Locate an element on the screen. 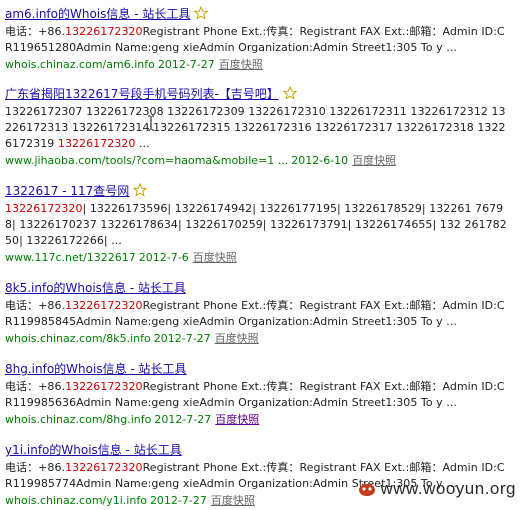  result-date: 2012-6-10 is located at coordinates (320, 160).